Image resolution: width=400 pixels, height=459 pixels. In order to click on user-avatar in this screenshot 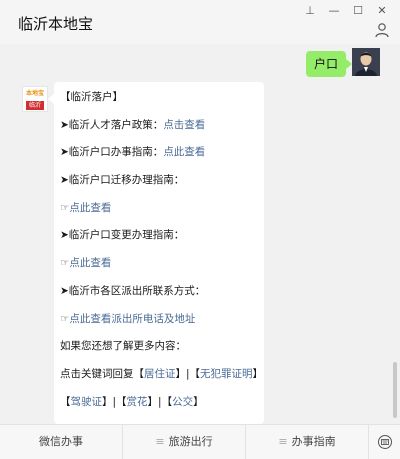, I will do `click(366, 62)`.